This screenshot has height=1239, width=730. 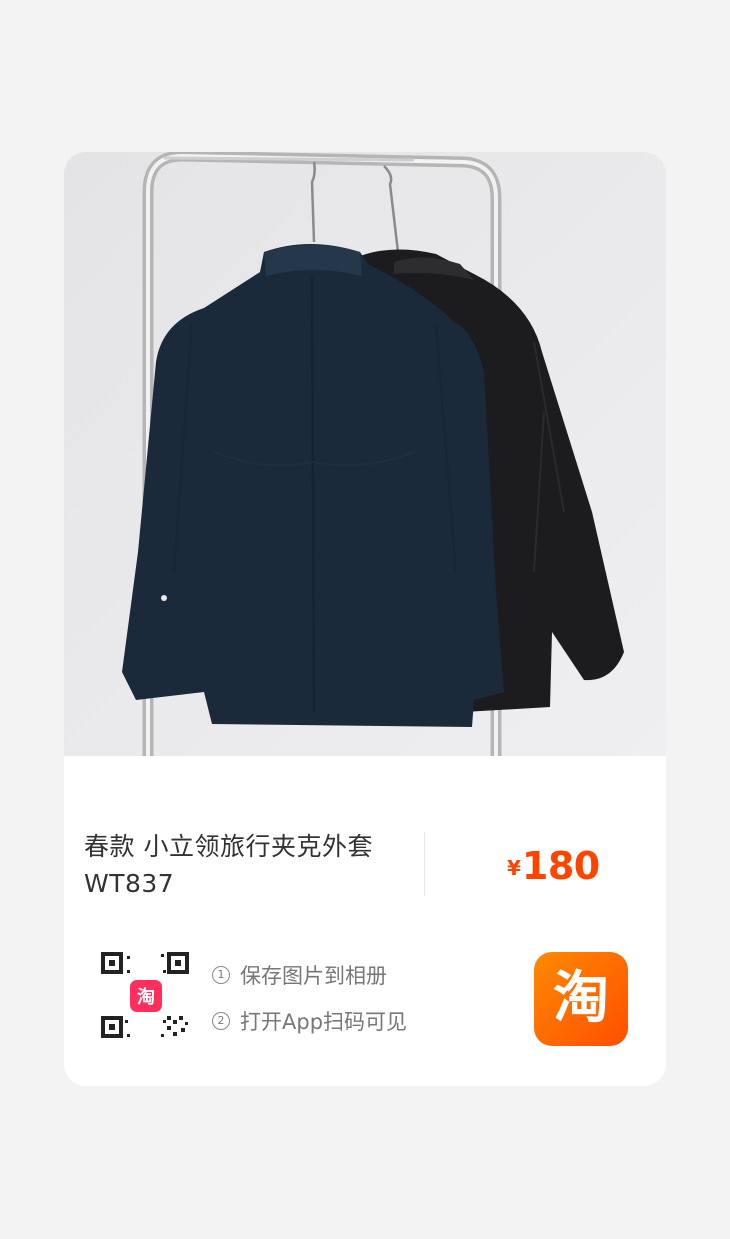 What do you see at coordinates (221, 1021) in the screenshot?
I see `step-number: 2` at bounding box center [221, 1021].